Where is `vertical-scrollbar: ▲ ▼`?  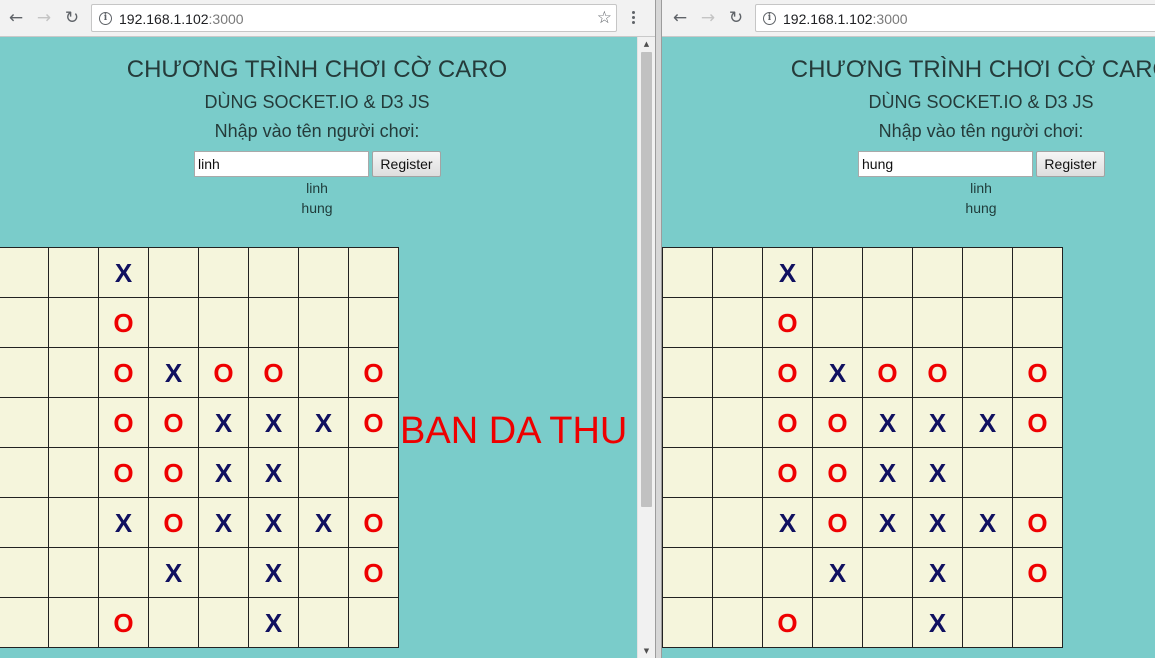 vertical-scrollbar: ▲ ▼ is located at coordinates (646, 347).